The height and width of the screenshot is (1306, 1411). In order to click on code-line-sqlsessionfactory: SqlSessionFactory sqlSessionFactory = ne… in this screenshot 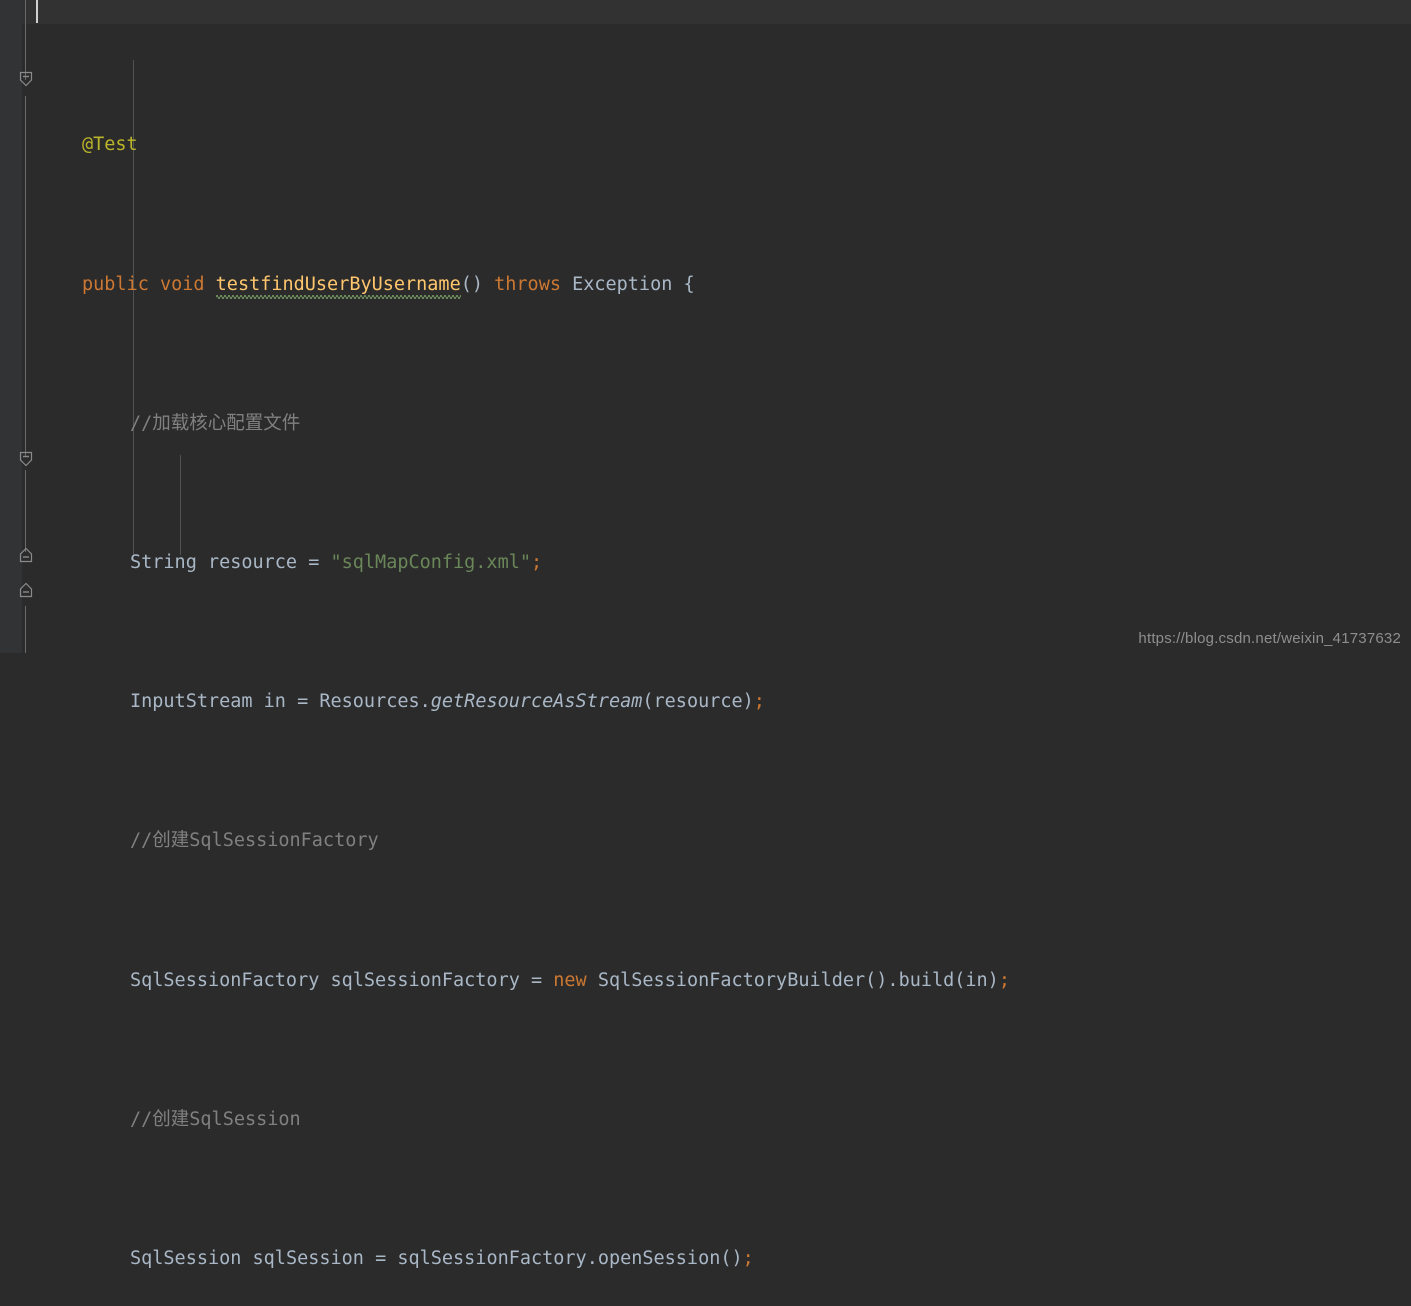, I will do `click(705, 981)`.